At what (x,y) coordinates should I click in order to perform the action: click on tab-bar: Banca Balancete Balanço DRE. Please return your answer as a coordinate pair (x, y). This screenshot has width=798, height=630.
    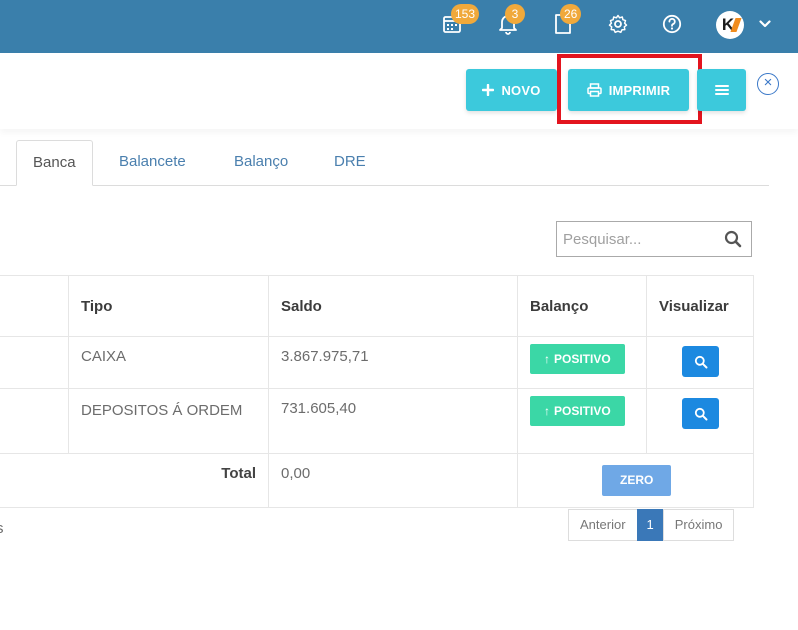
    Looking at the image, I should click on (384, 163).